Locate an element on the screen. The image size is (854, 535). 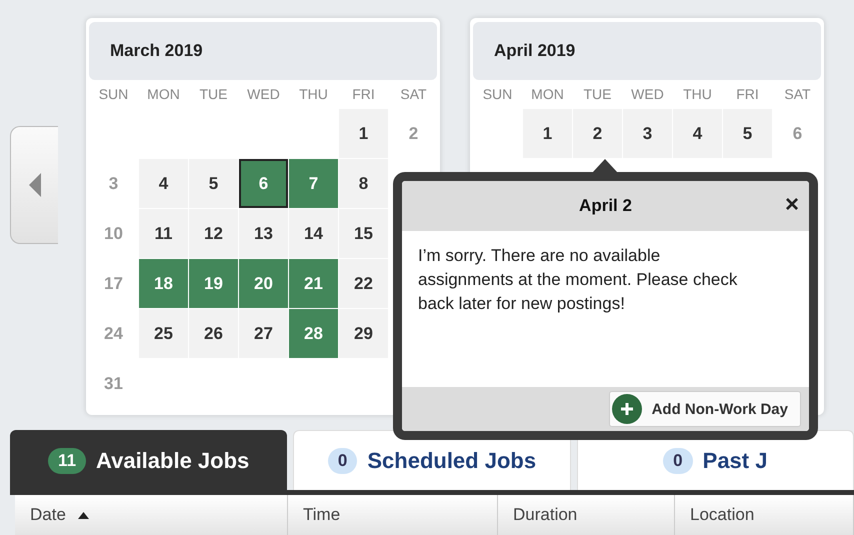
day-cell: 7 is located at coordinates (313, 183).